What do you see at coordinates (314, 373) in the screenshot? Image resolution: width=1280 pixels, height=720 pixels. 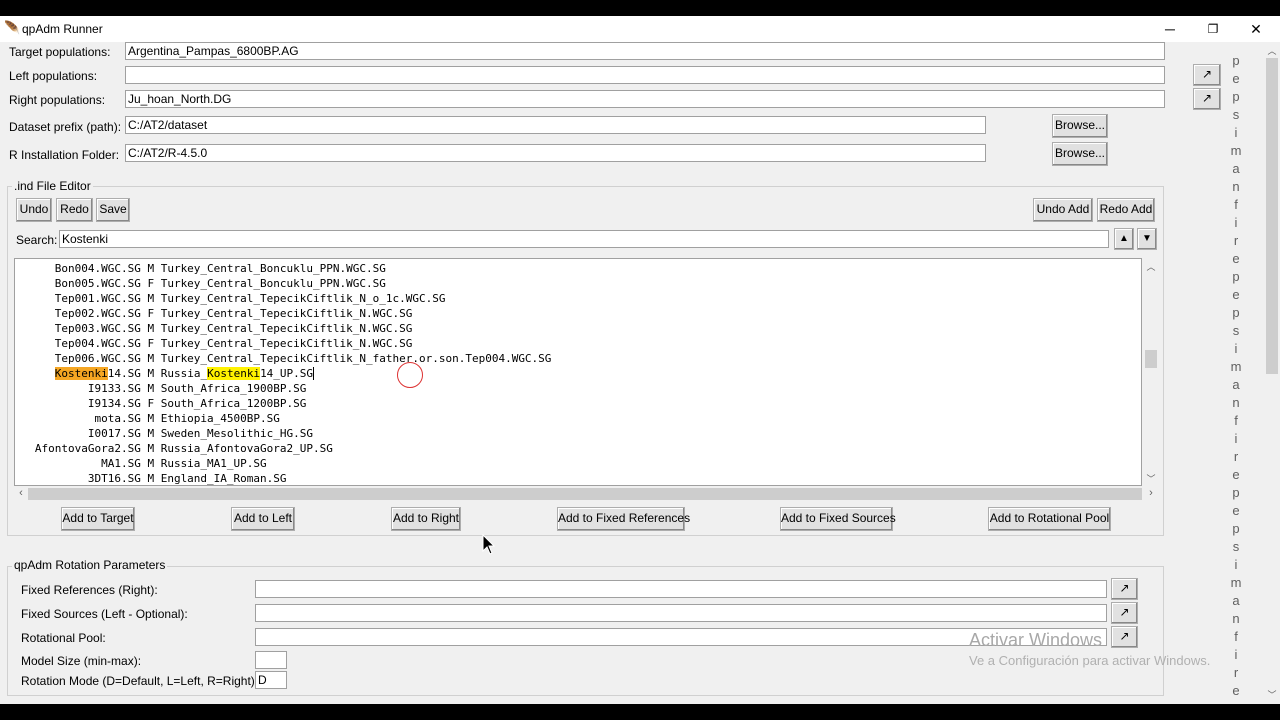 I see `text-caret` at bounding box center [314, 373].